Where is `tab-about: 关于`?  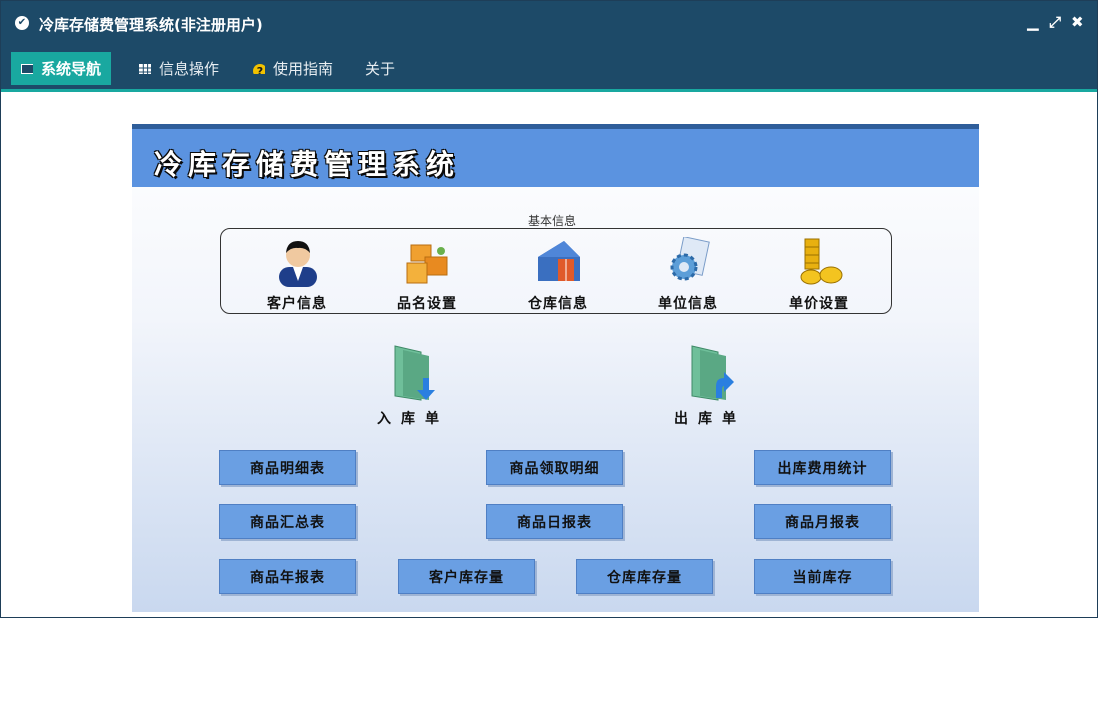 tab-about: 关于 is located at coordinates (380, 68).